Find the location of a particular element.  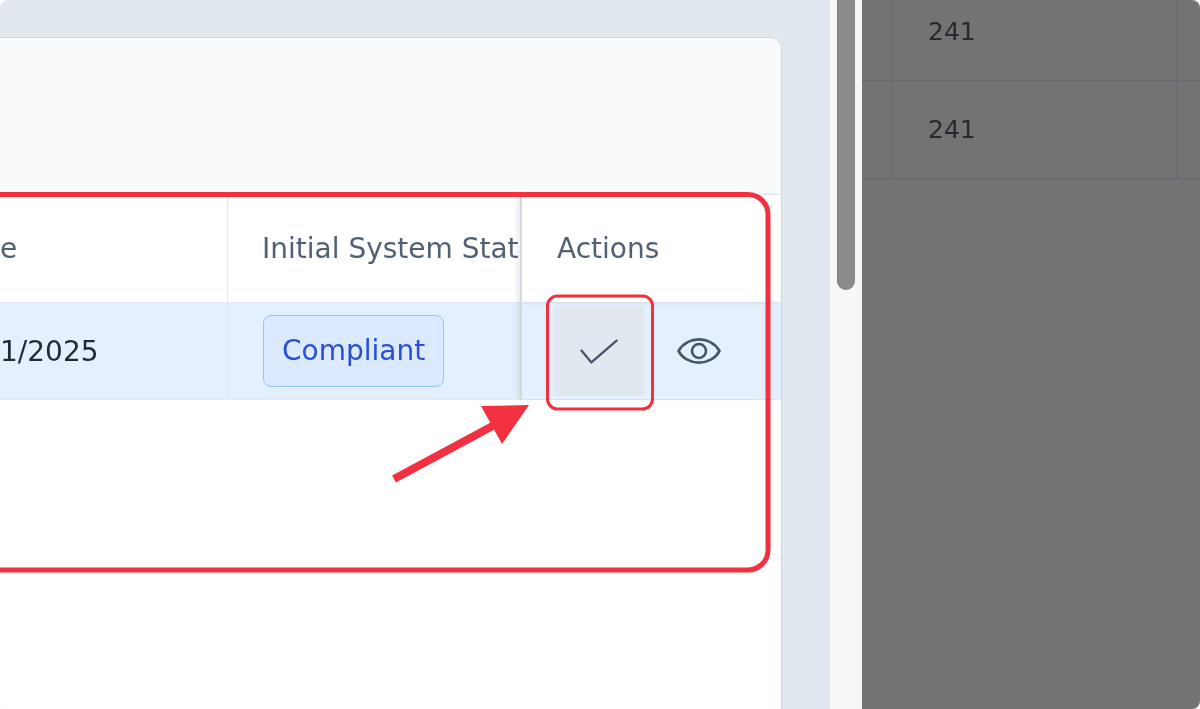

status-badge: Compliant is located at coordinates (354, 351).